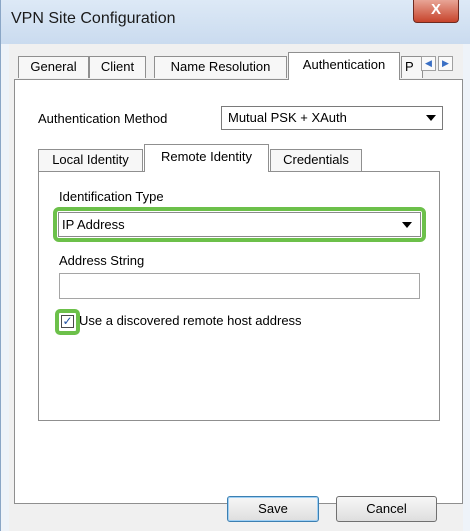  I want to click on tab-authentication: Authentication, so click(344, 66).